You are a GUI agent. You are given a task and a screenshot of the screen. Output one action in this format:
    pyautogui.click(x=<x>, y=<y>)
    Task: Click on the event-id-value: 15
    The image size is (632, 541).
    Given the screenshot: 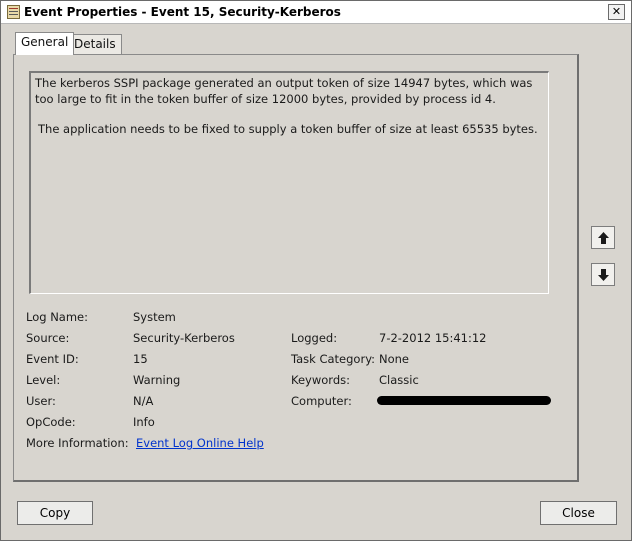 What is the action you would take?
    pyautogui.click(x=140, y=359)
    